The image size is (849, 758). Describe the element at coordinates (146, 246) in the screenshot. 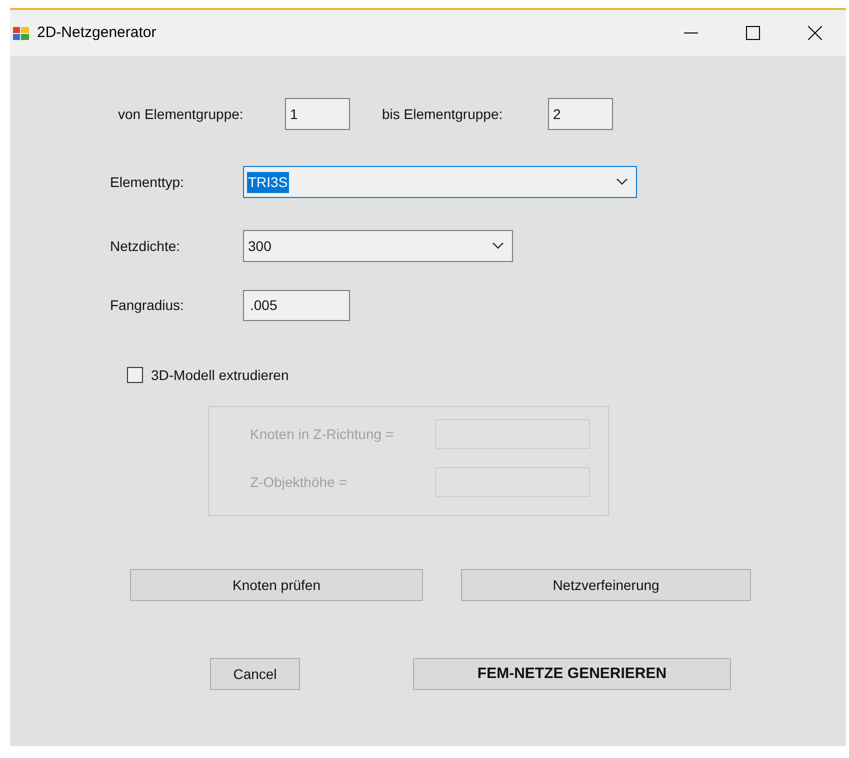

I see `field-label: Netzdichte:` at that location.